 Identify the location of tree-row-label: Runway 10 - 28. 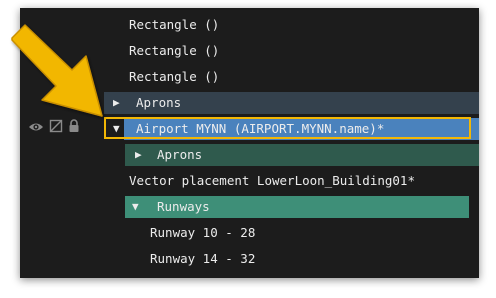
(203, 232).